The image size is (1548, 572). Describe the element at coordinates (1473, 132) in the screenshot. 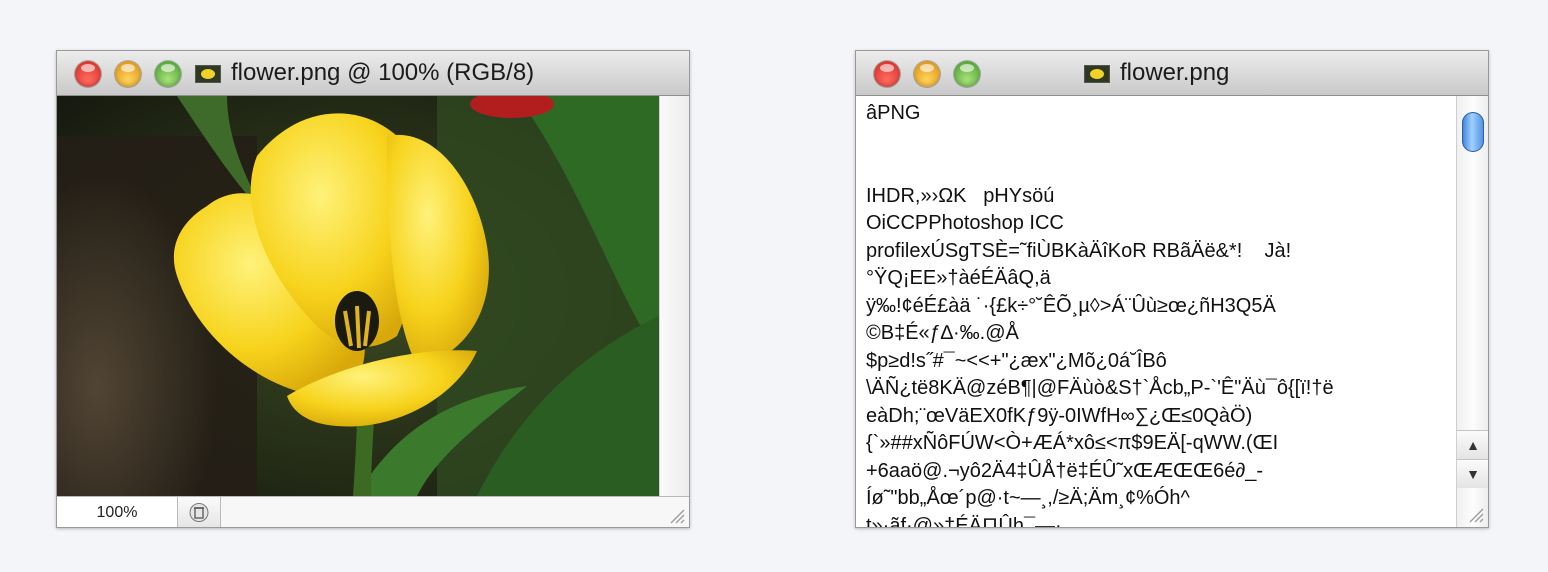

I see `scrollbar-thumb` at that location.